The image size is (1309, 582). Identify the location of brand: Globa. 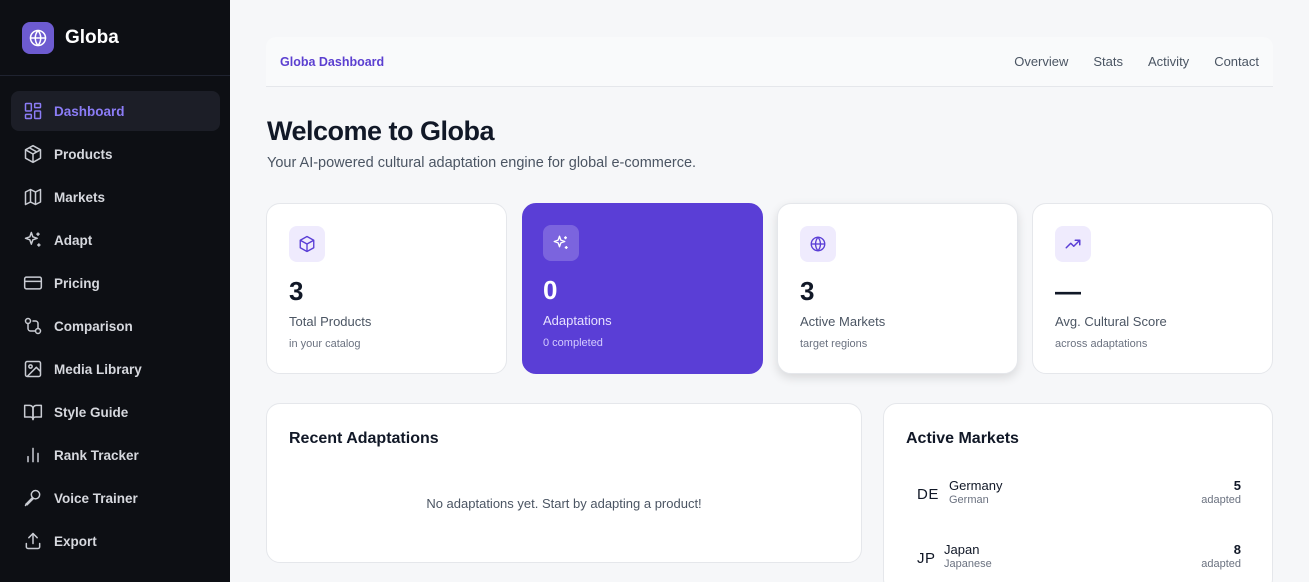
(115, 38).